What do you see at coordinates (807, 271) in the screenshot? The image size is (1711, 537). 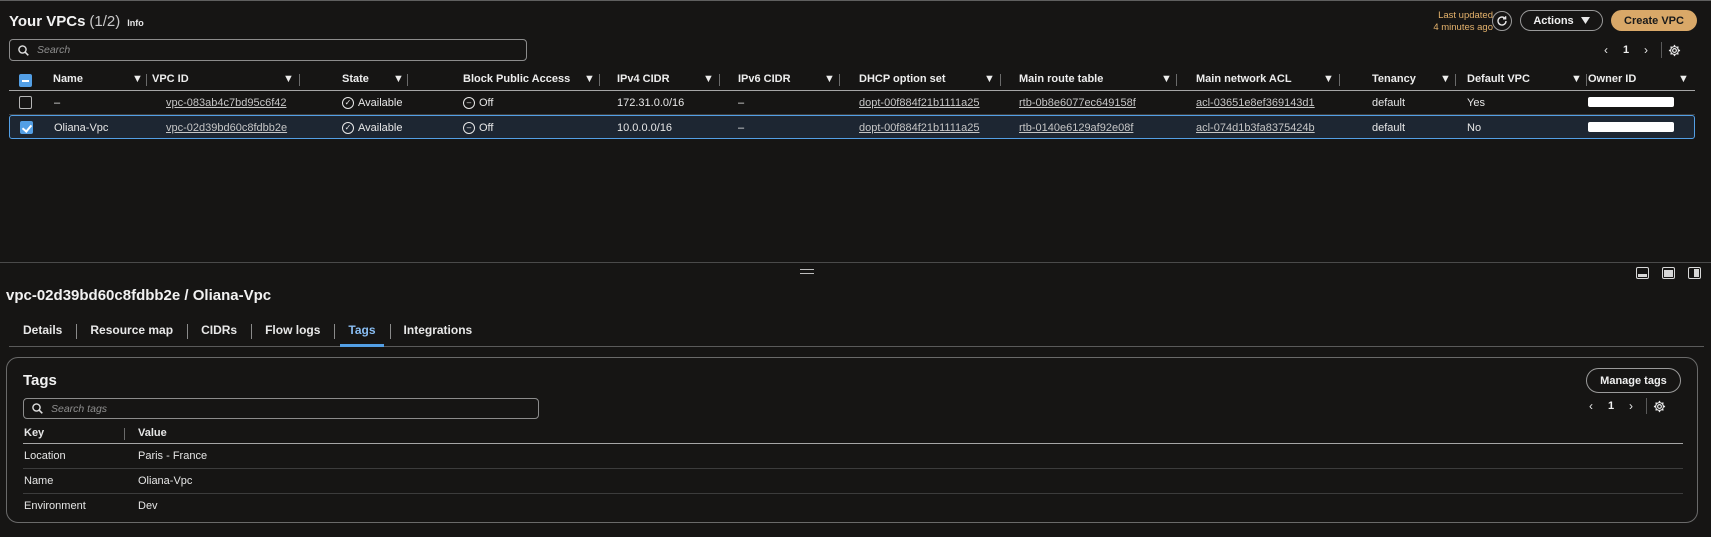 I see `drag-handle-icon` at bounding box center [807, 271].